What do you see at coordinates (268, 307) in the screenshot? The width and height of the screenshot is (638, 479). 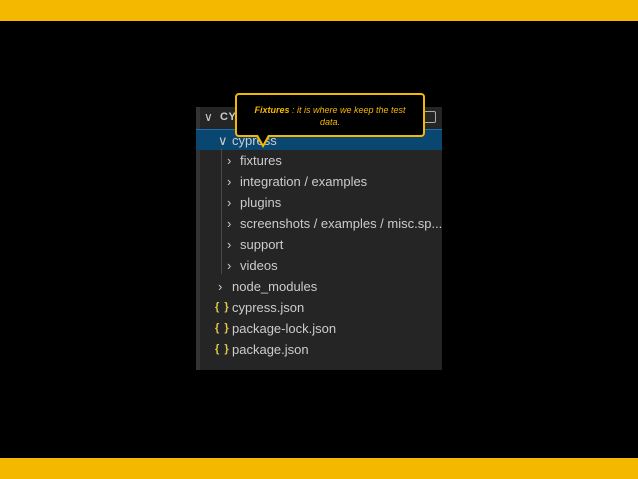 I see `tree-item-label: cypress.json` at bounding box center [268, 307].